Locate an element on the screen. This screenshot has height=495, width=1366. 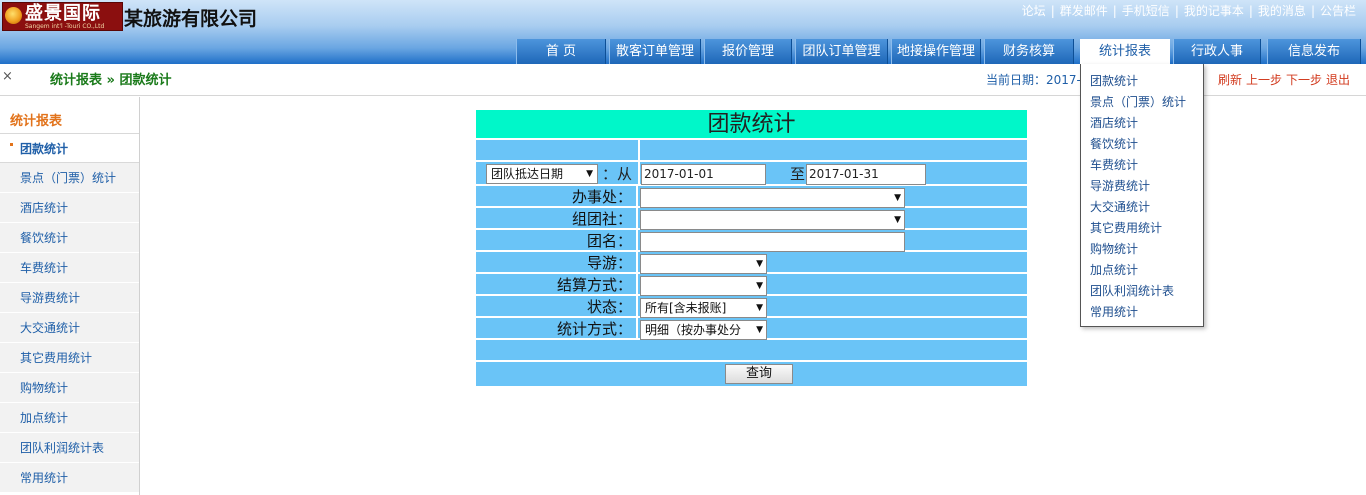
menu-item-guide-fee: 导游费统计 is located at coordinates (1120, 185).